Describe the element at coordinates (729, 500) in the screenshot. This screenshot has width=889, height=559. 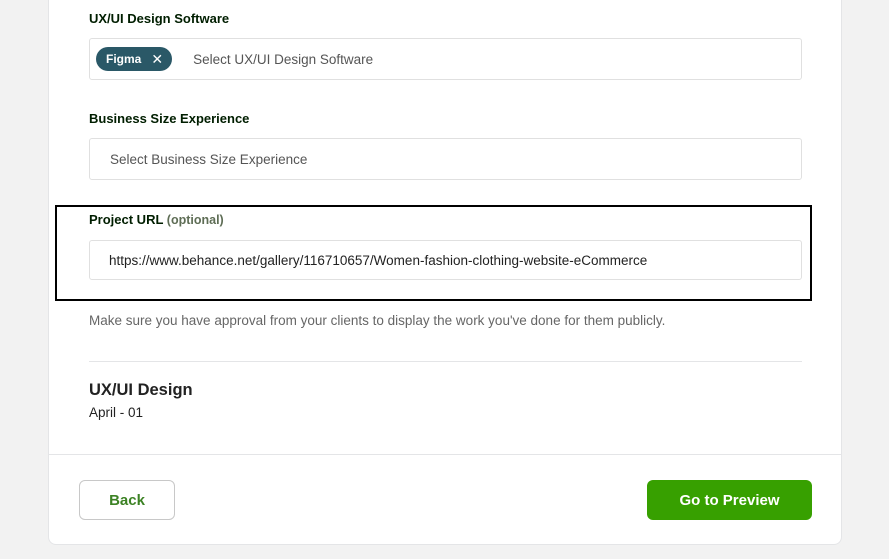
I see `go-to-preview-button: Go to Preview` at that location.